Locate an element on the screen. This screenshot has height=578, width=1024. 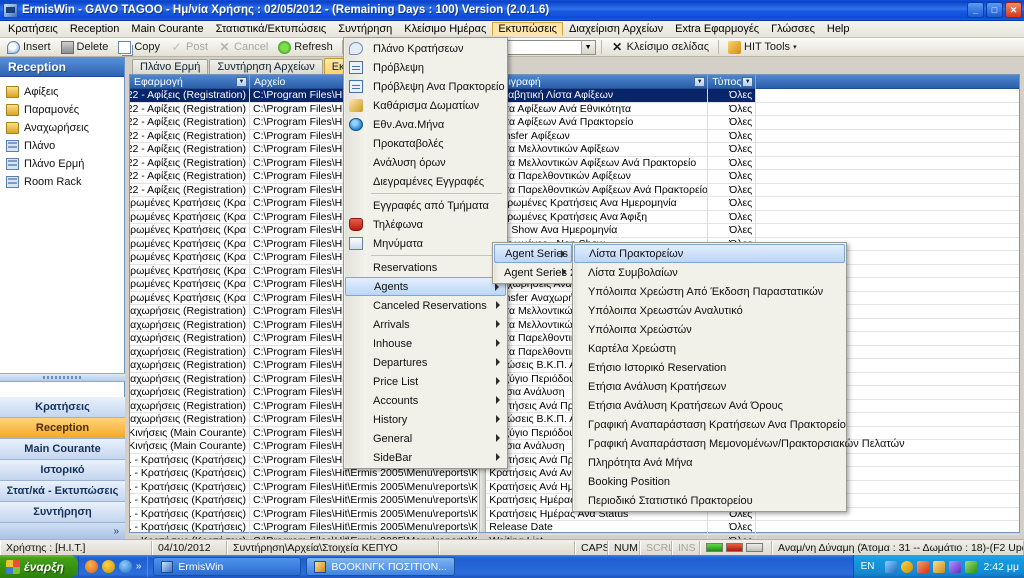
table-row: Release Date Όλες is located at coordinates (752, 528).